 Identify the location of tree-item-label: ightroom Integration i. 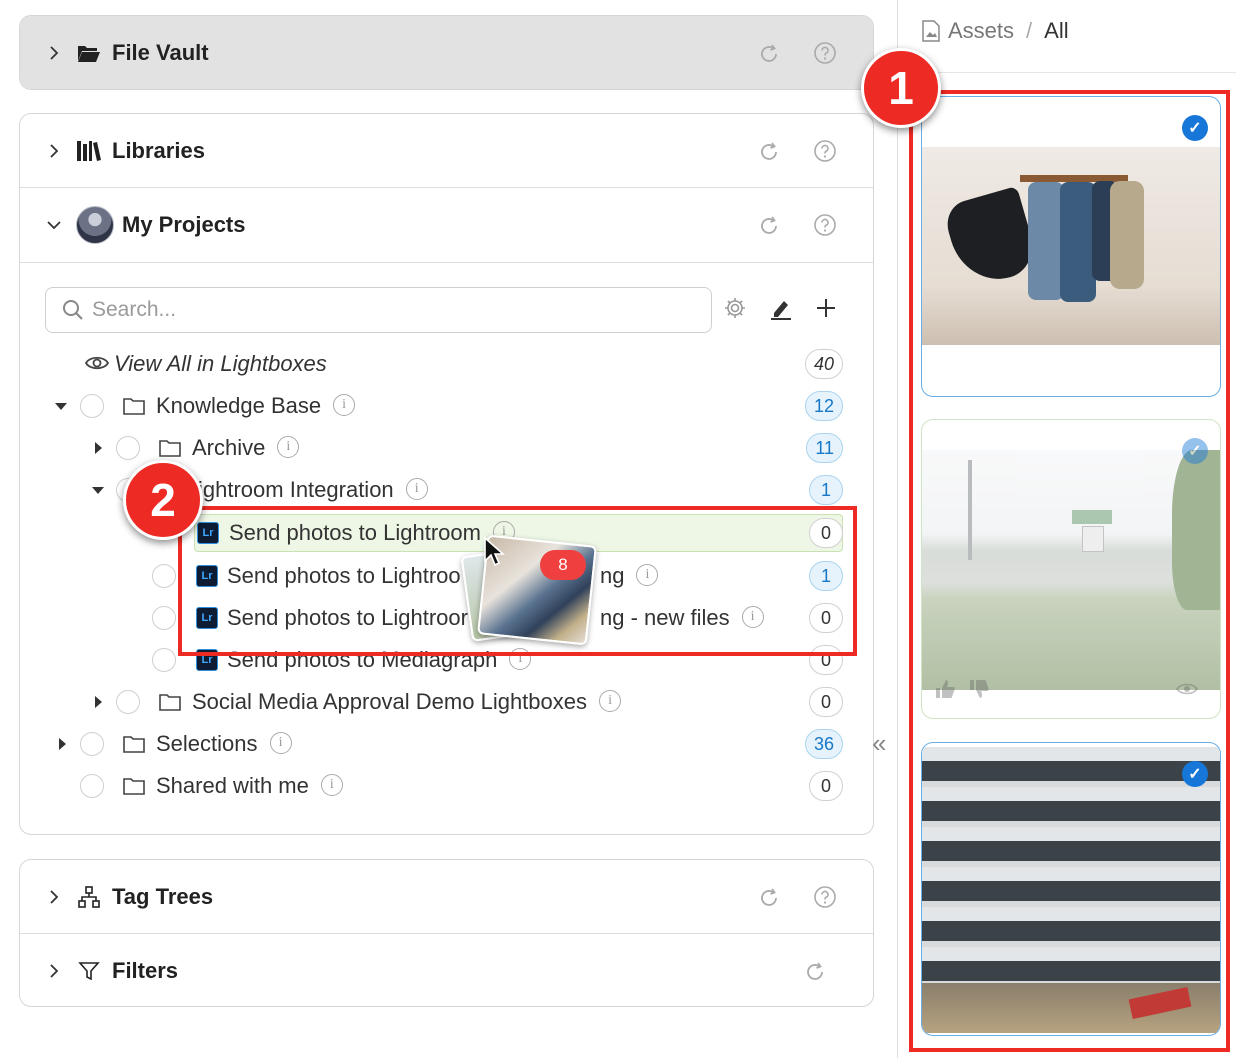
(313, 490).